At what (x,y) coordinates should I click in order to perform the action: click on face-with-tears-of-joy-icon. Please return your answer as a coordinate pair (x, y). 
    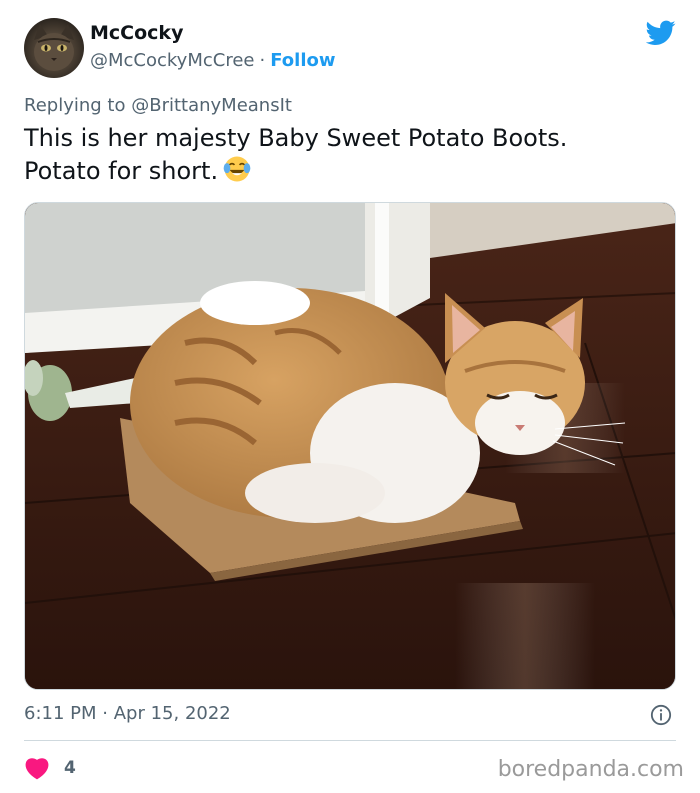
    Looking at the image, I should click on (237, 169).